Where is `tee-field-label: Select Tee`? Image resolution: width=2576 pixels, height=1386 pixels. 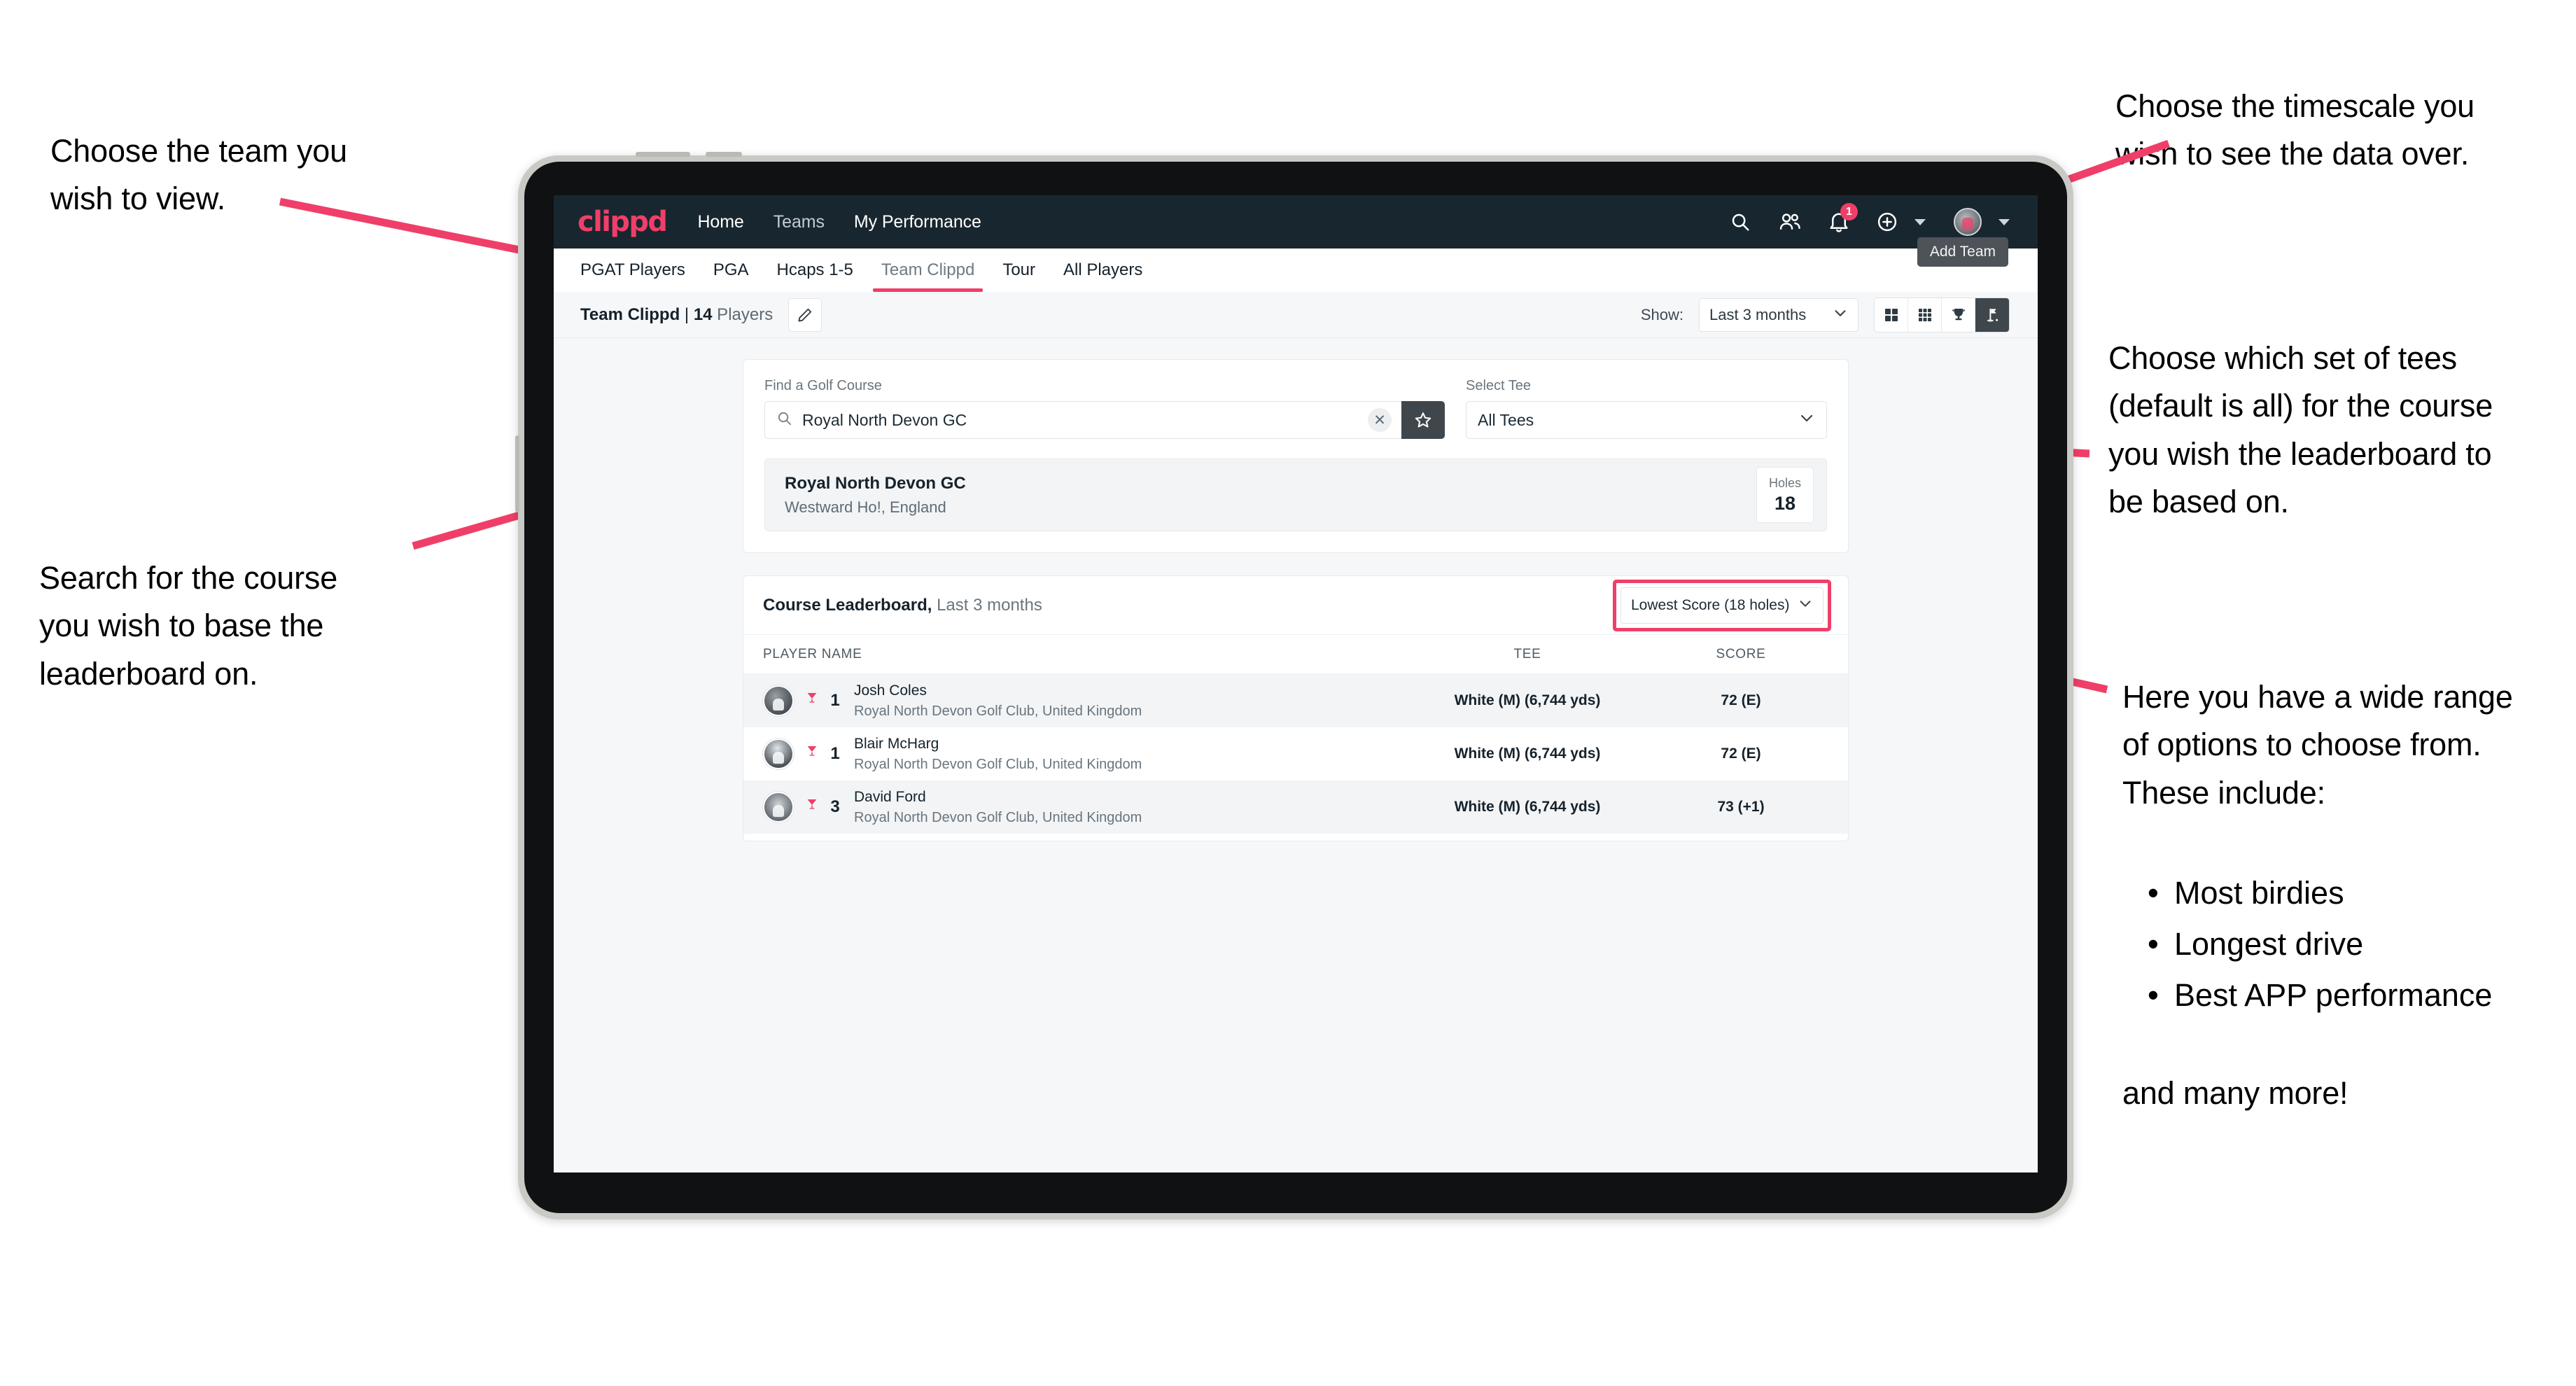
tee-field-label: Select Tee is located at coordinates (1499, 385).